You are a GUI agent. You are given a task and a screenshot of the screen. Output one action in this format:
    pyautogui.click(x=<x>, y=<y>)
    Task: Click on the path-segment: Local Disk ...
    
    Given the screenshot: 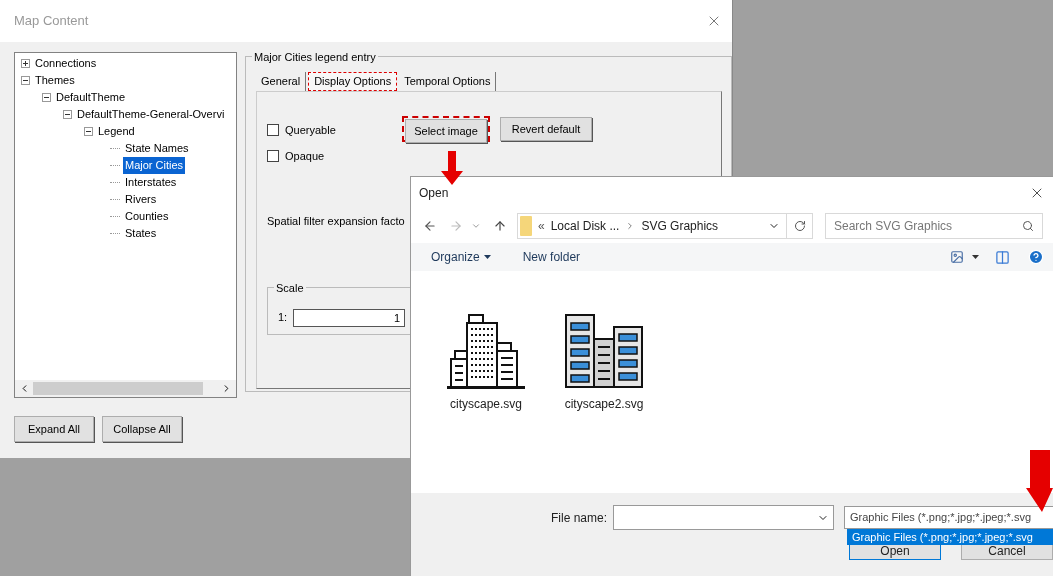 What is the action you would take?
    pyautogui.click(x=585, y=226)
    